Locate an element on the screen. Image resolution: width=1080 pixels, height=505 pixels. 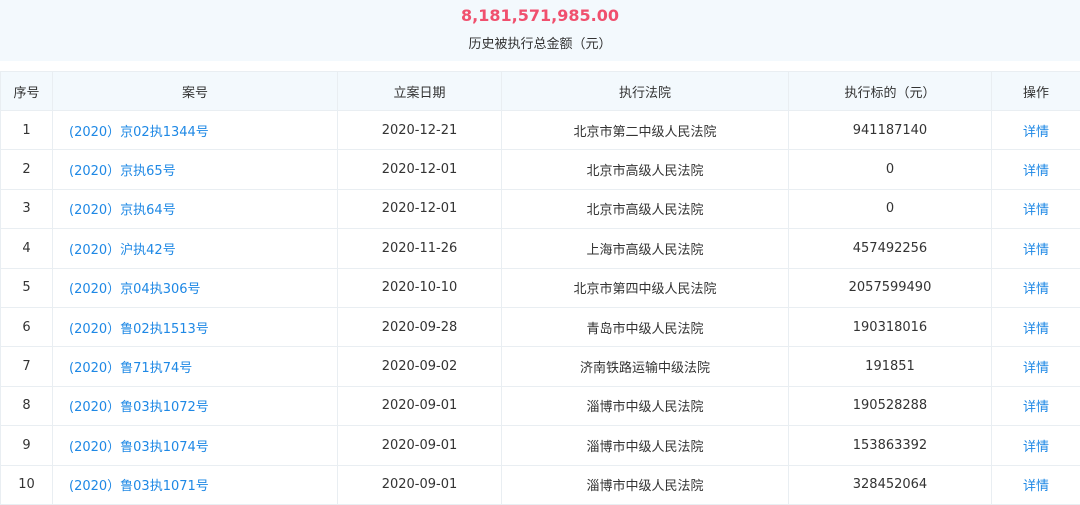
table-row: 3 (2020）京执64号 2020-12-01 北京市高级人民法院 0 详情 is located at coordinates (540, 209).